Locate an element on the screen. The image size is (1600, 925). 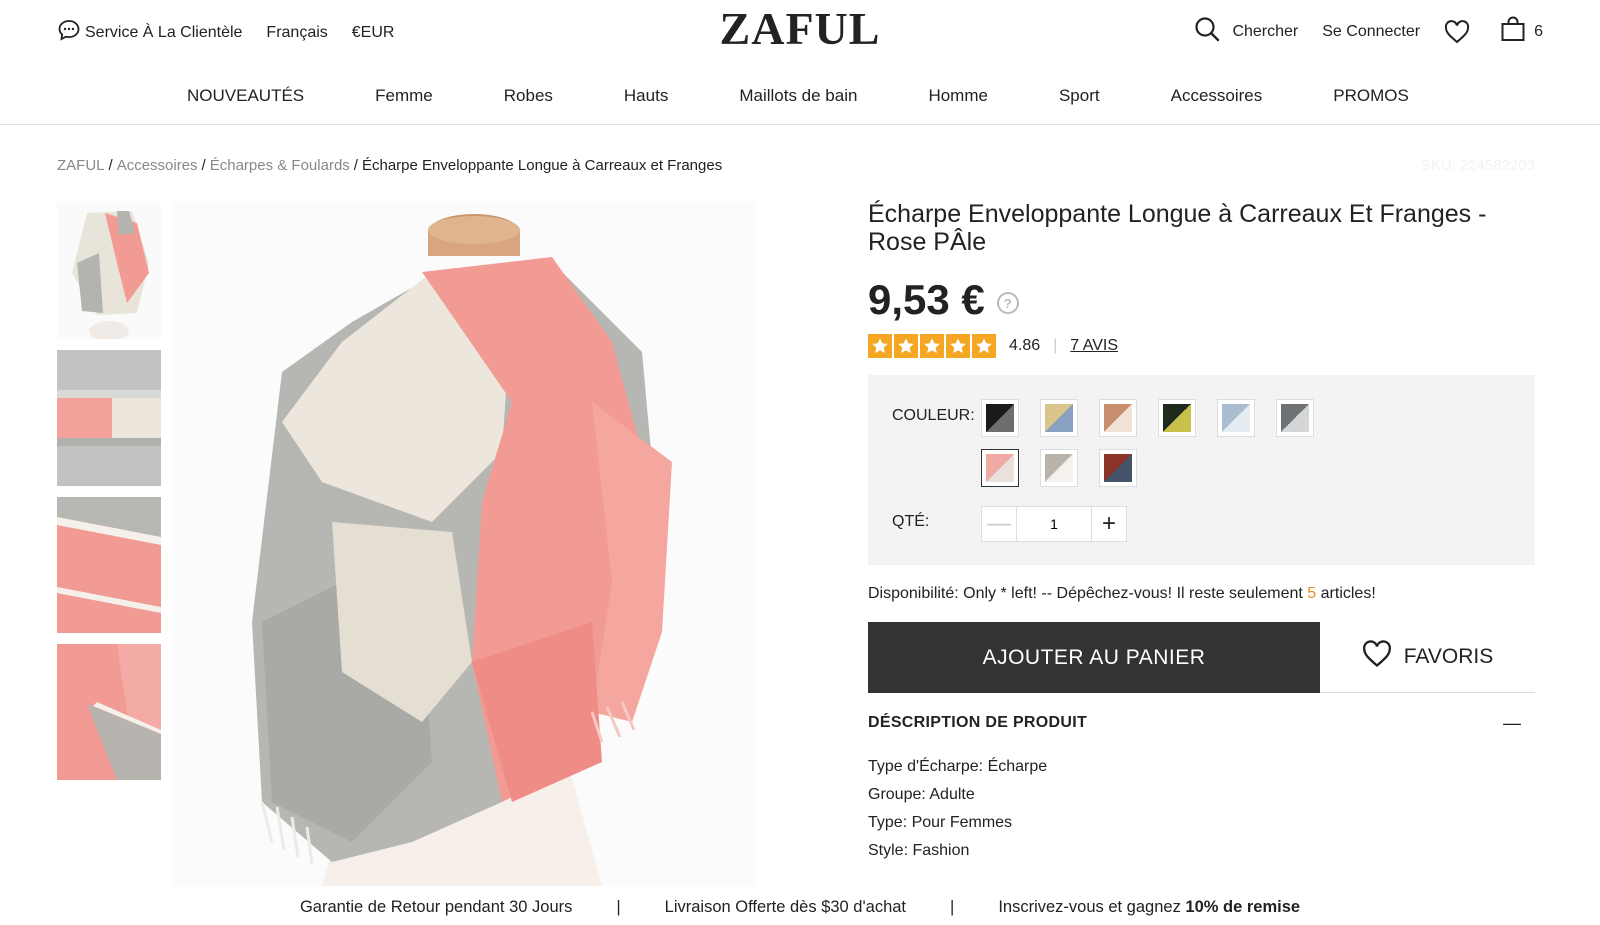
quantity-stepper: — + is located at coordinates (1054, 524).